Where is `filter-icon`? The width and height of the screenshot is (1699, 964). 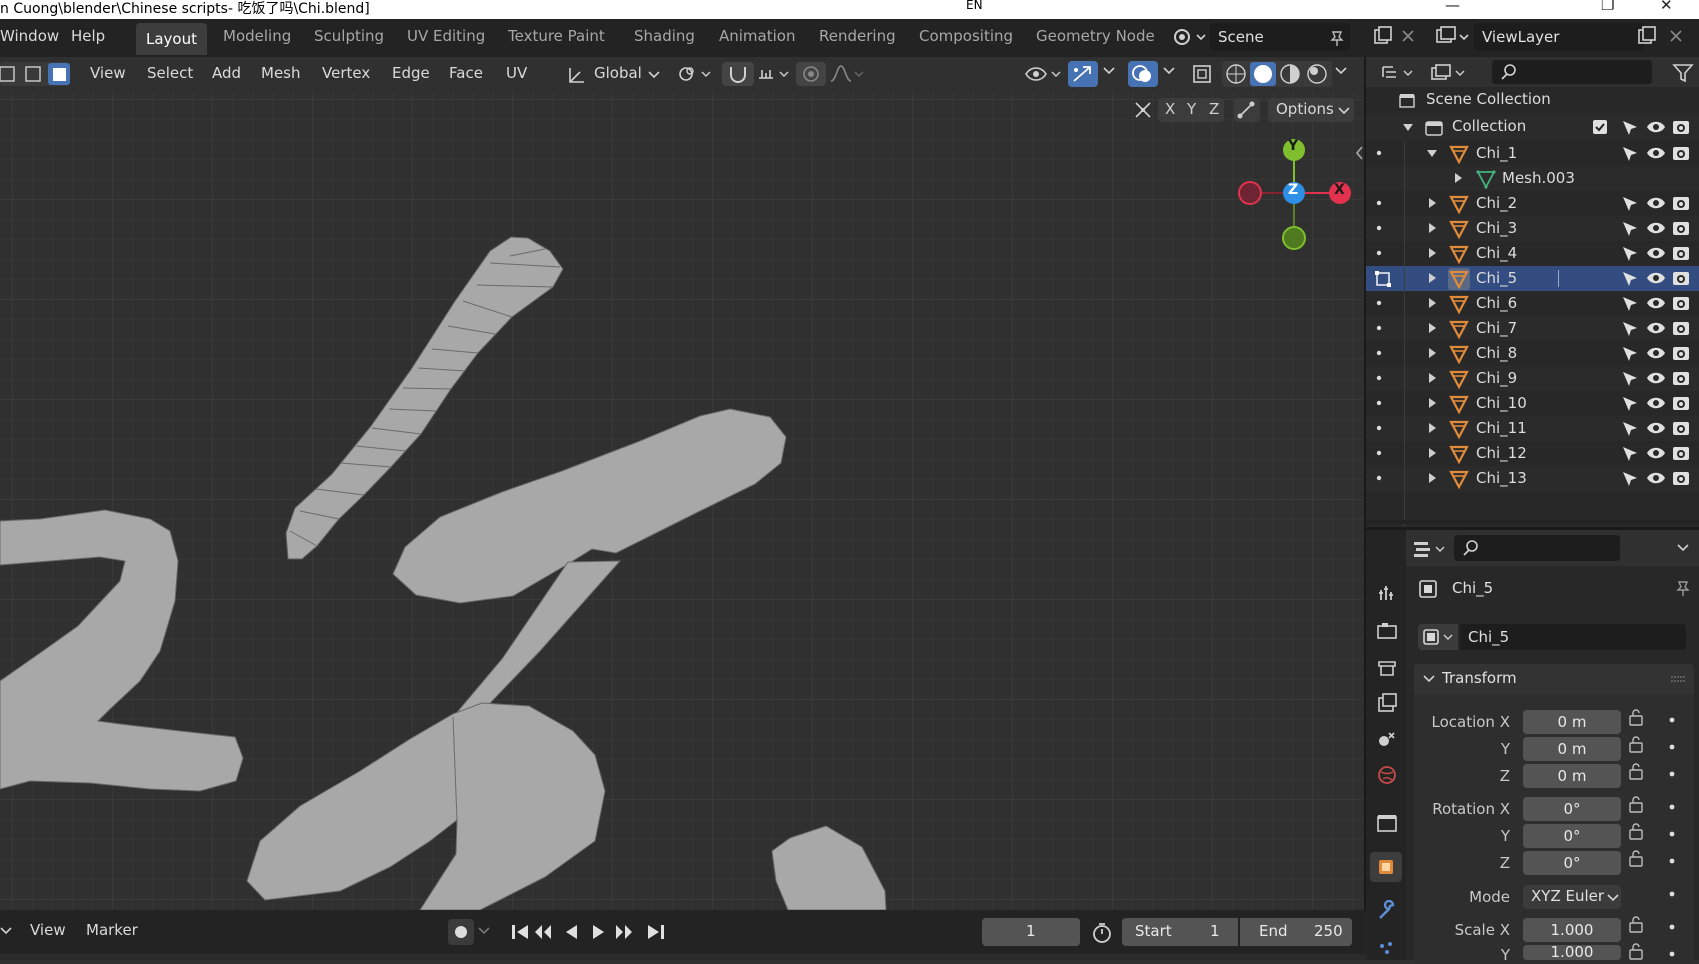
filter-icon is located at coordinates (1683, 73).